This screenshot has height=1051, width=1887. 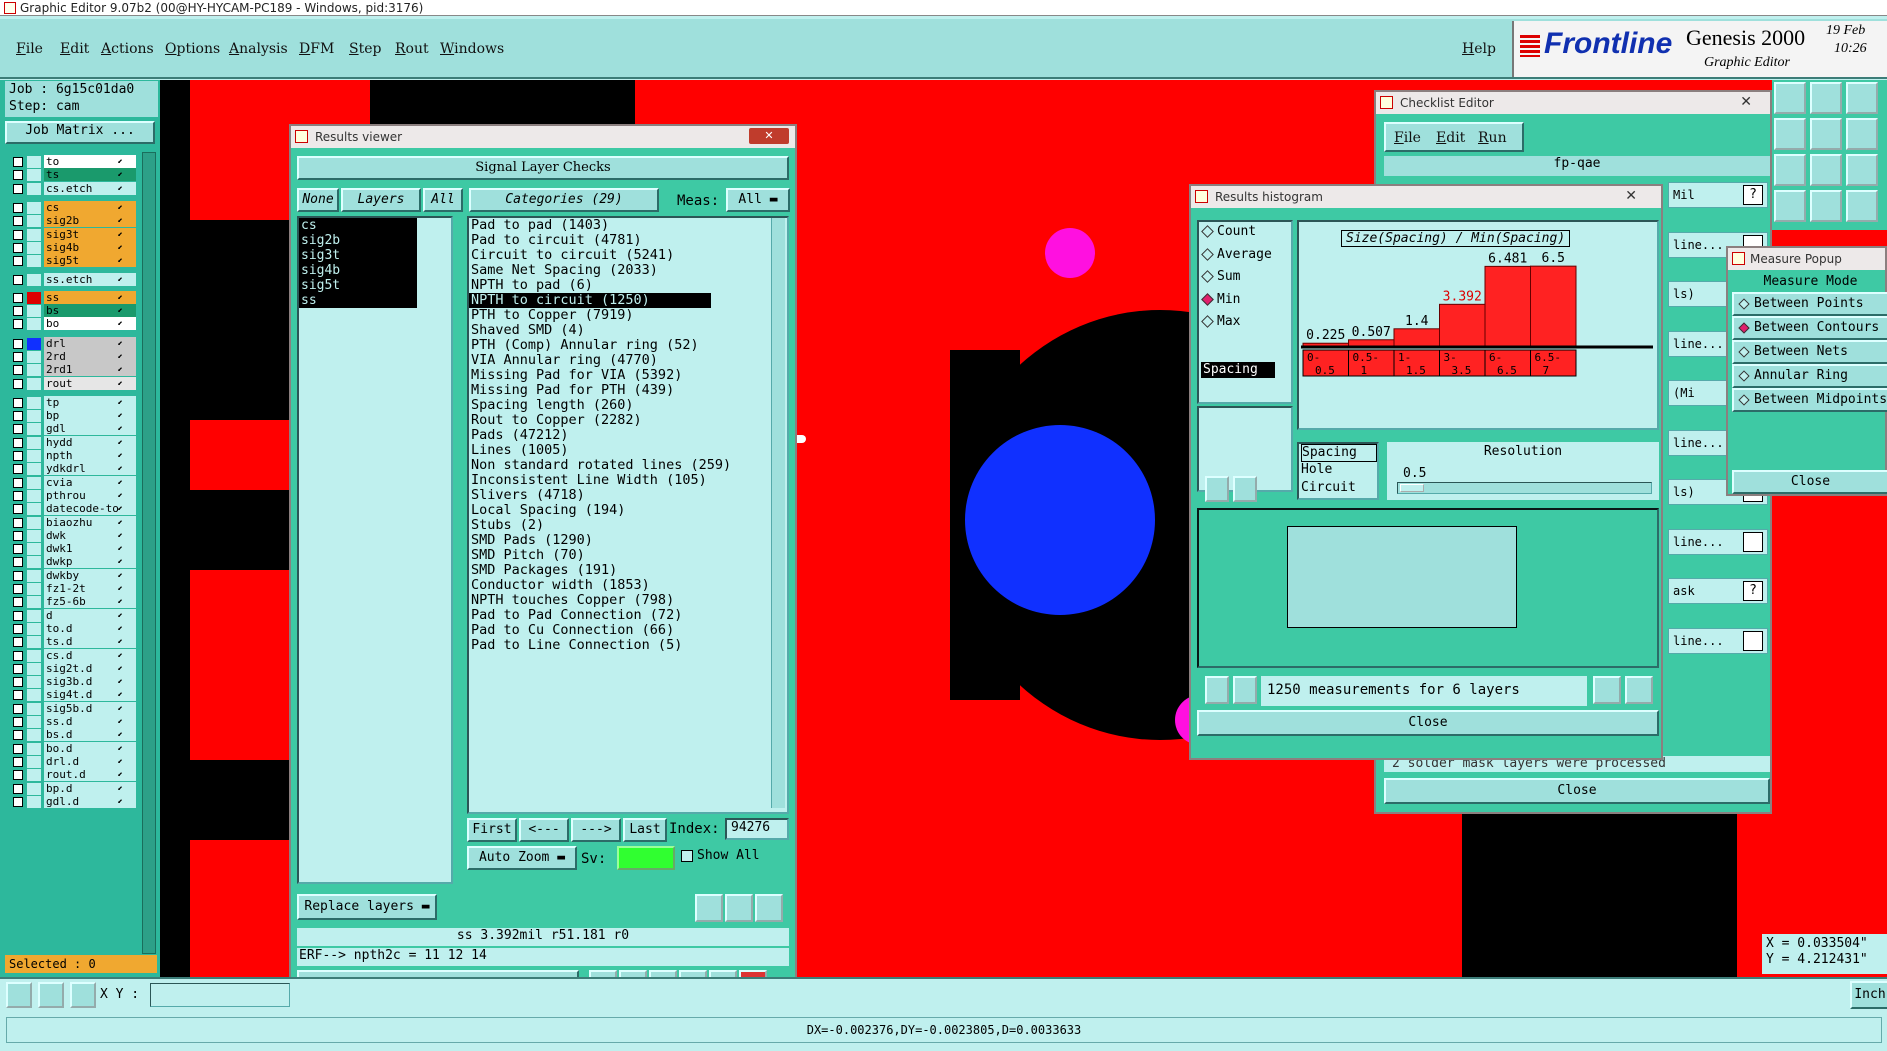 I want to click on menu-rout: Rout, so click(x=412, y=49).